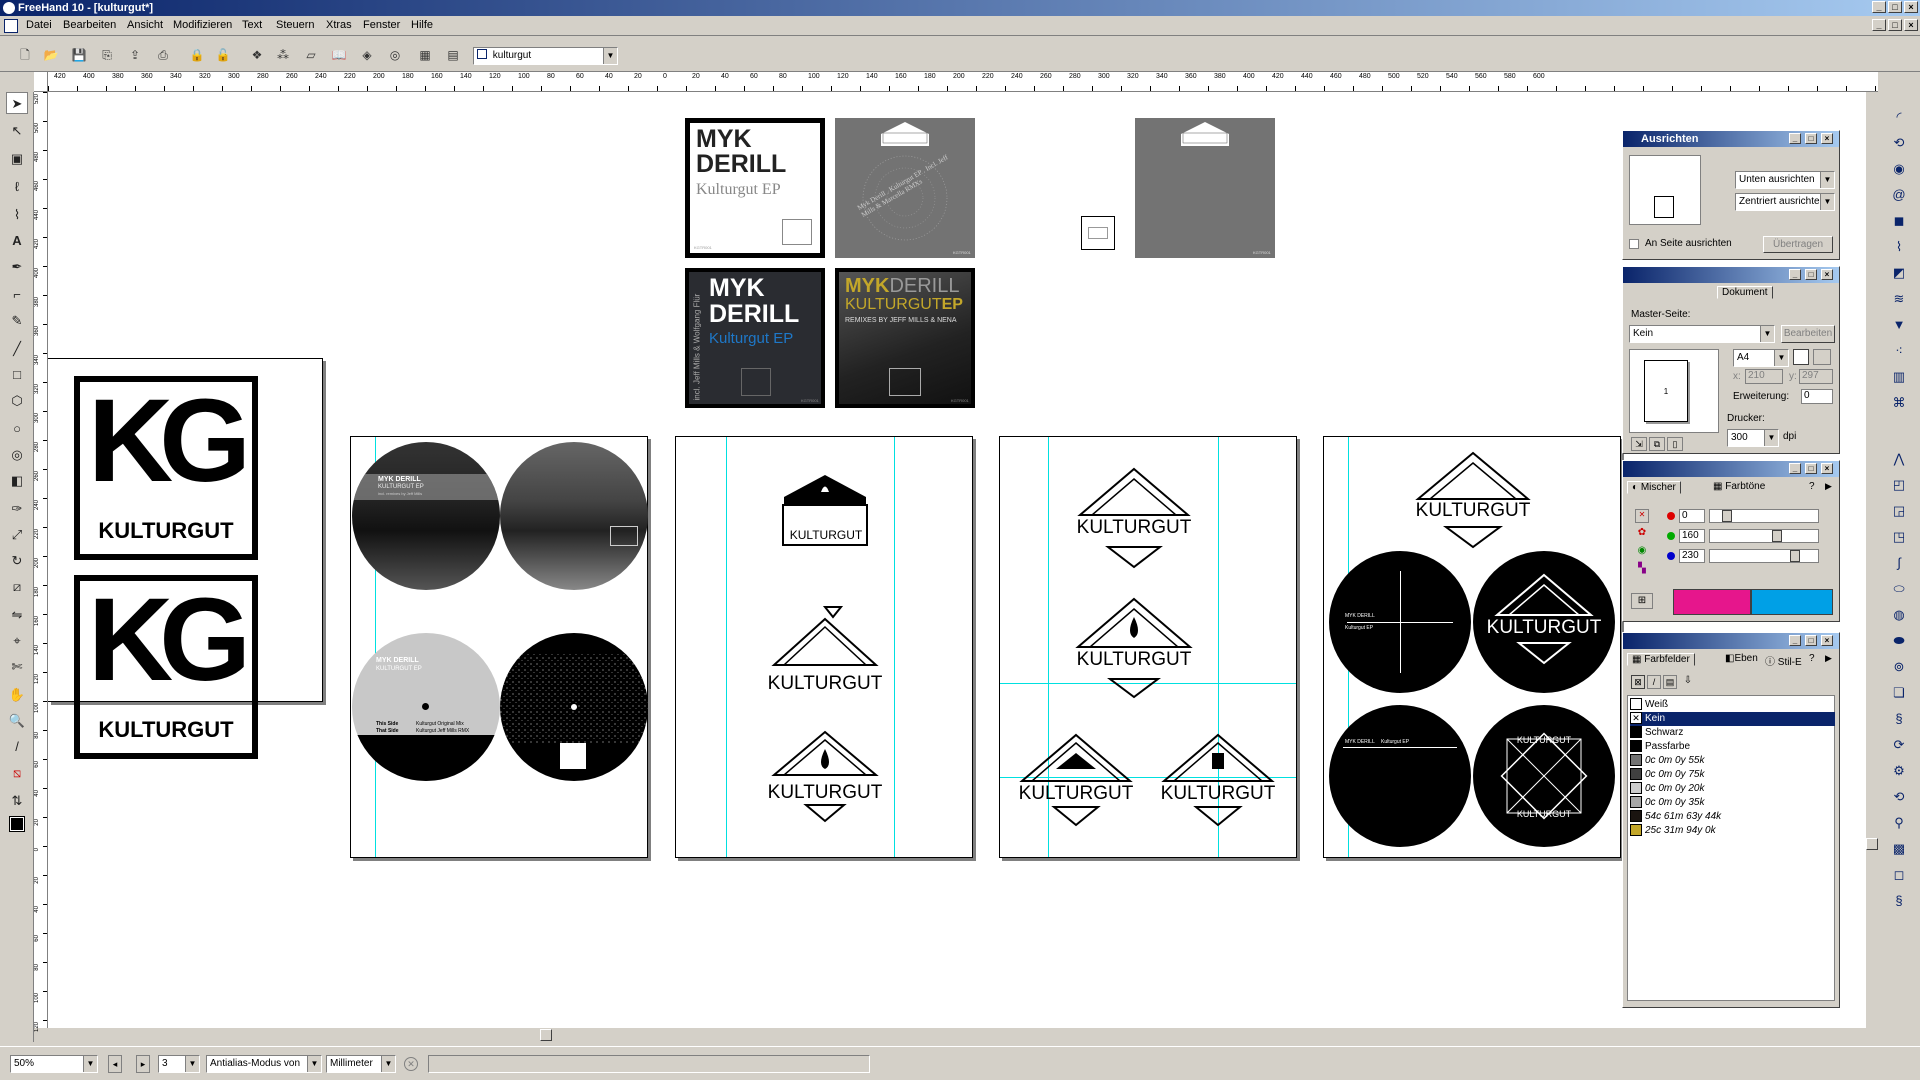 This screenshot has width=1920, height=1080. What do you see at coordinates (264, 1064) in the screenshot?
I see `render-mode-select: Antialias-Modus von ▼` at bounding box center [264, 1064].